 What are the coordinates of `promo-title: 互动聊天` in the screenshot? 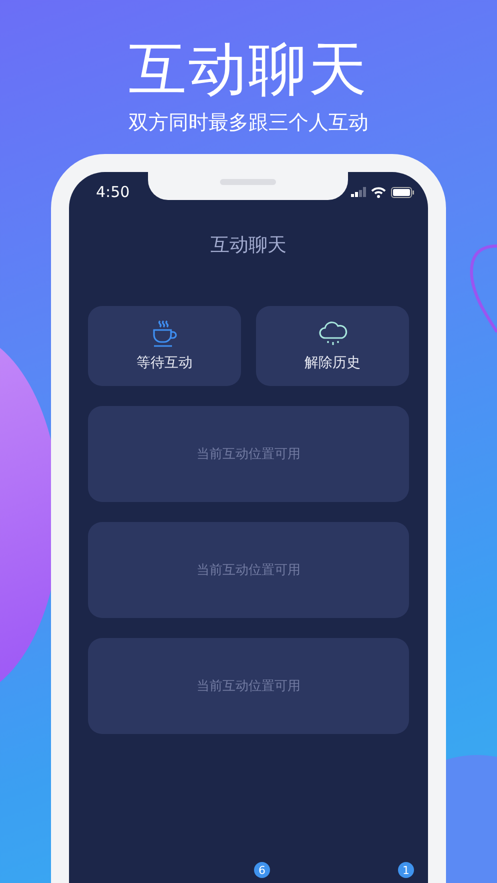 It's located at (248, 69).